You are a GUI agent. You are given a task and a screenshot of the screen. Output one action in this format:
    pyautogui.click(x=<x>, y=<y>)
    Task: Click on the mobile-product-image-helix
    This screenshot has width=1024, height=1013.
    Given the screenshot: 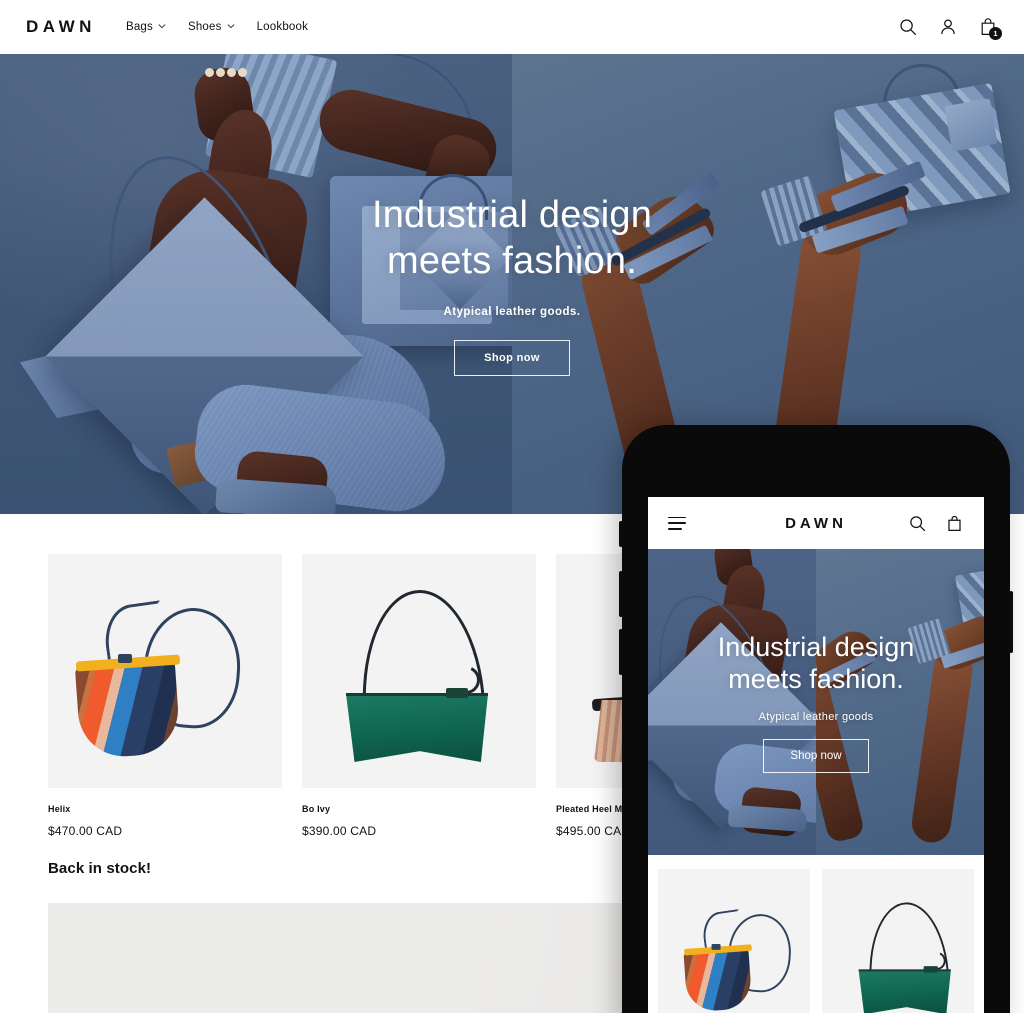 What is the action you would take?
    pyautogui.click(x=734, y=941)
    